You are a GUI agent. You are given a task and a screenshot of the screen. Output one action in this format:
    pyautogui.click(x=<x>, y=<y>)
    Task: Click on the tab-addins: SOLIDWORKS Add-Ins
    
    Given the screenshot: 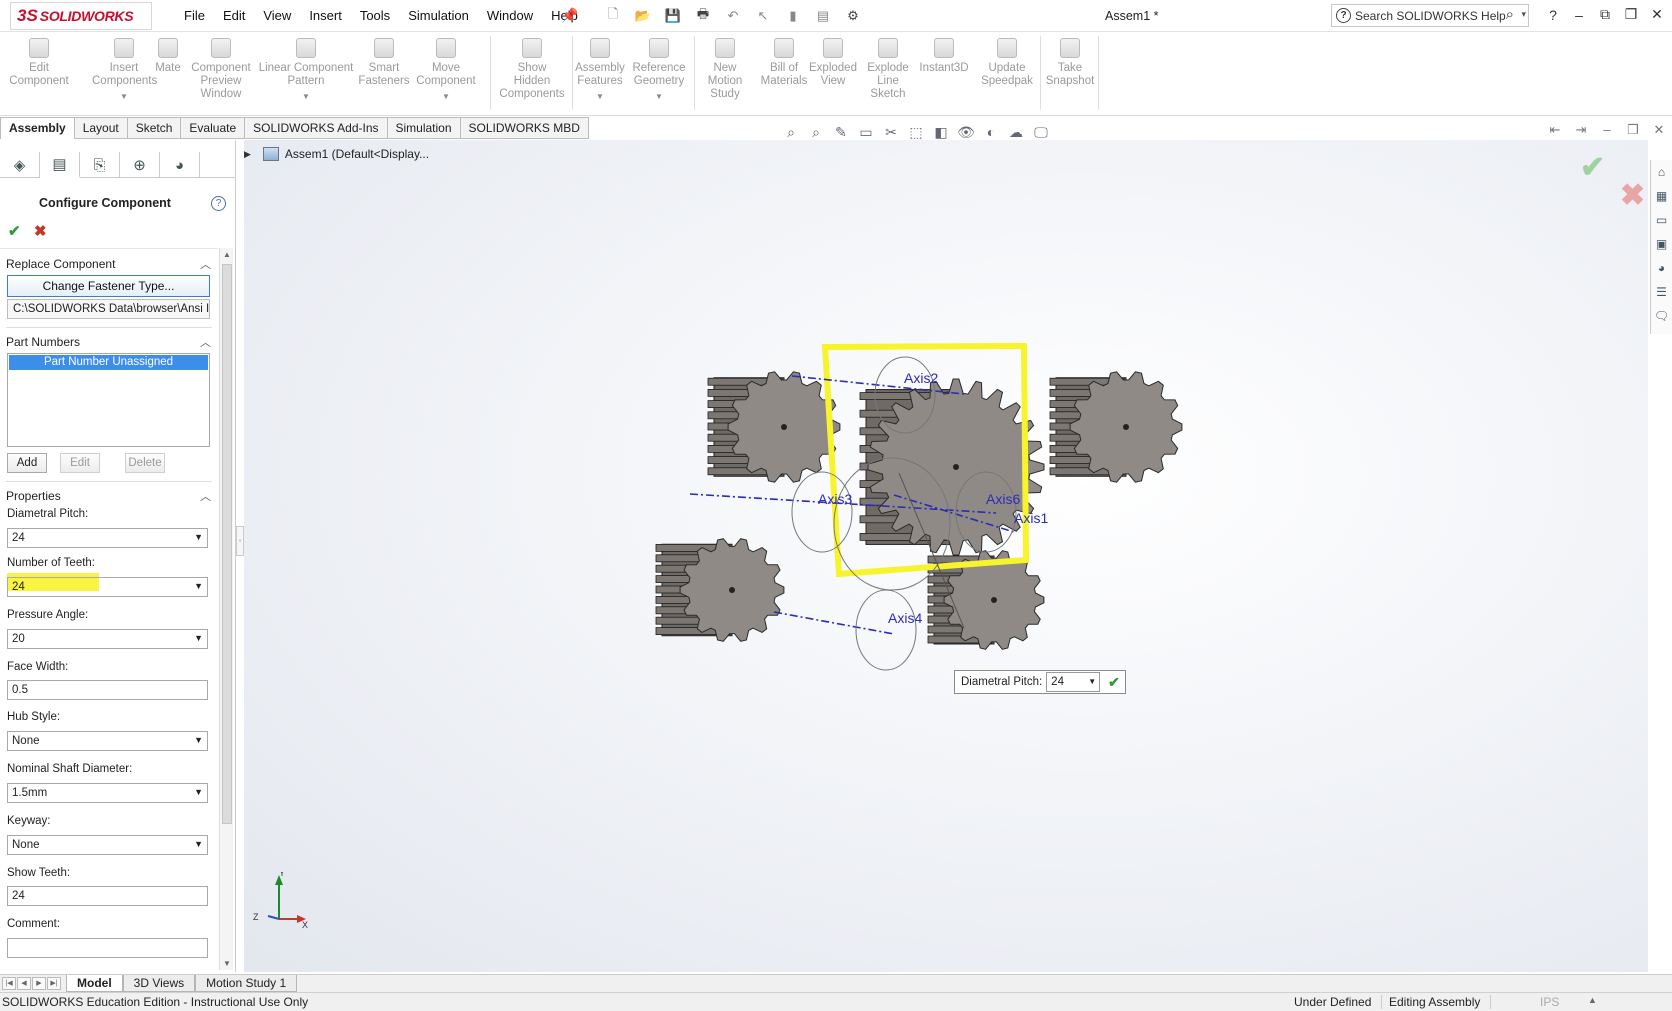 What is the action you would take?
    pyautogui.click(x=316, y=128)
    